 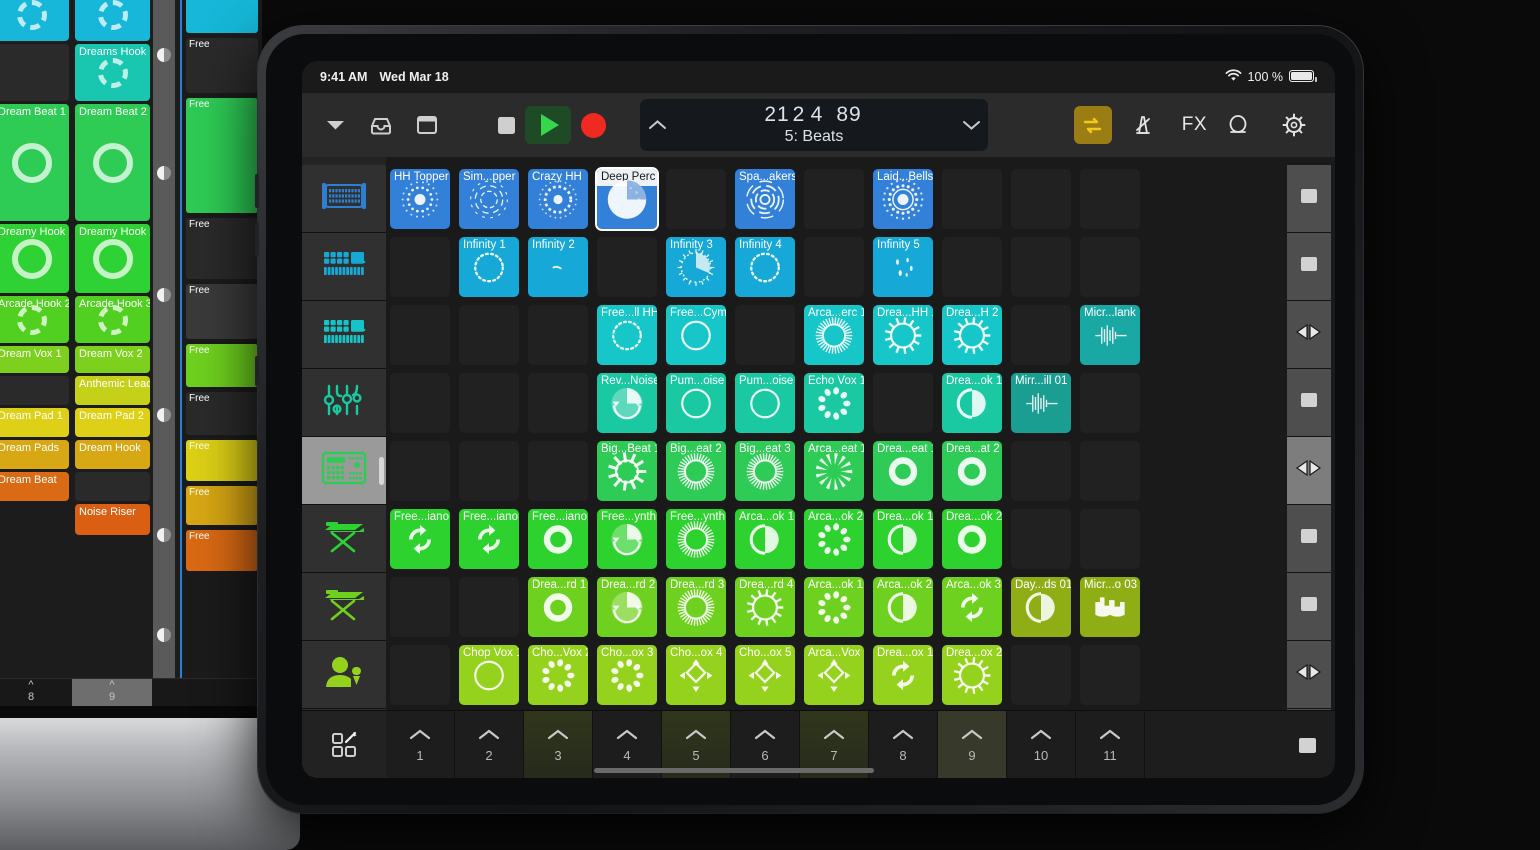 I want to click on loop-cell: Drea...ok 1, so click(x=972, y=403).